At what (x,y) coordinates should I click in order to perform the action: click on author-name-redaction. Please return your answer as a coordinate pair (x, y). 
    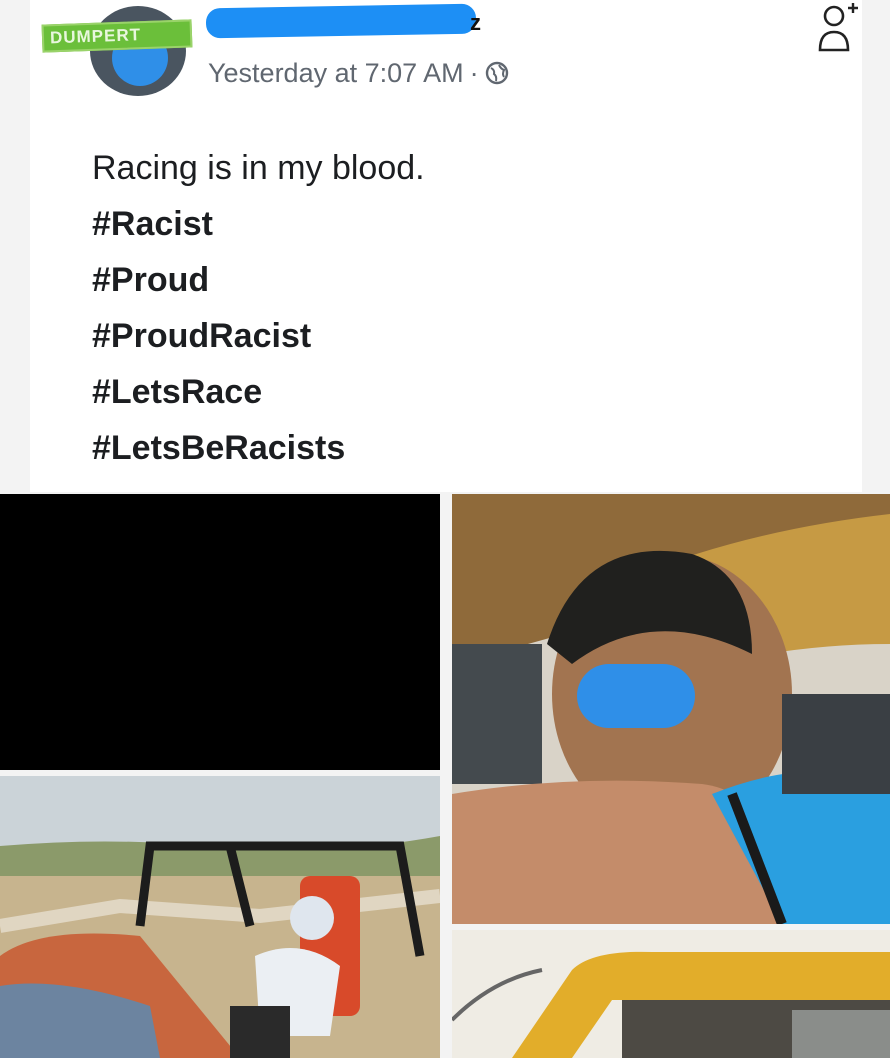
    Looking at the image, I should click on (341, 21).